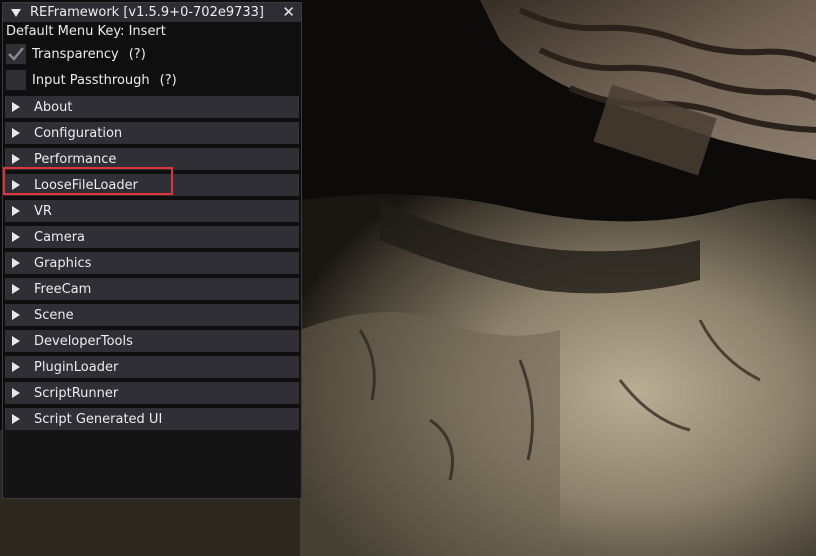  What do you see at coordinates (76, 393) in the screenshot?
I see `section-label: ScriptRunner` at bounding box center [76, 393].